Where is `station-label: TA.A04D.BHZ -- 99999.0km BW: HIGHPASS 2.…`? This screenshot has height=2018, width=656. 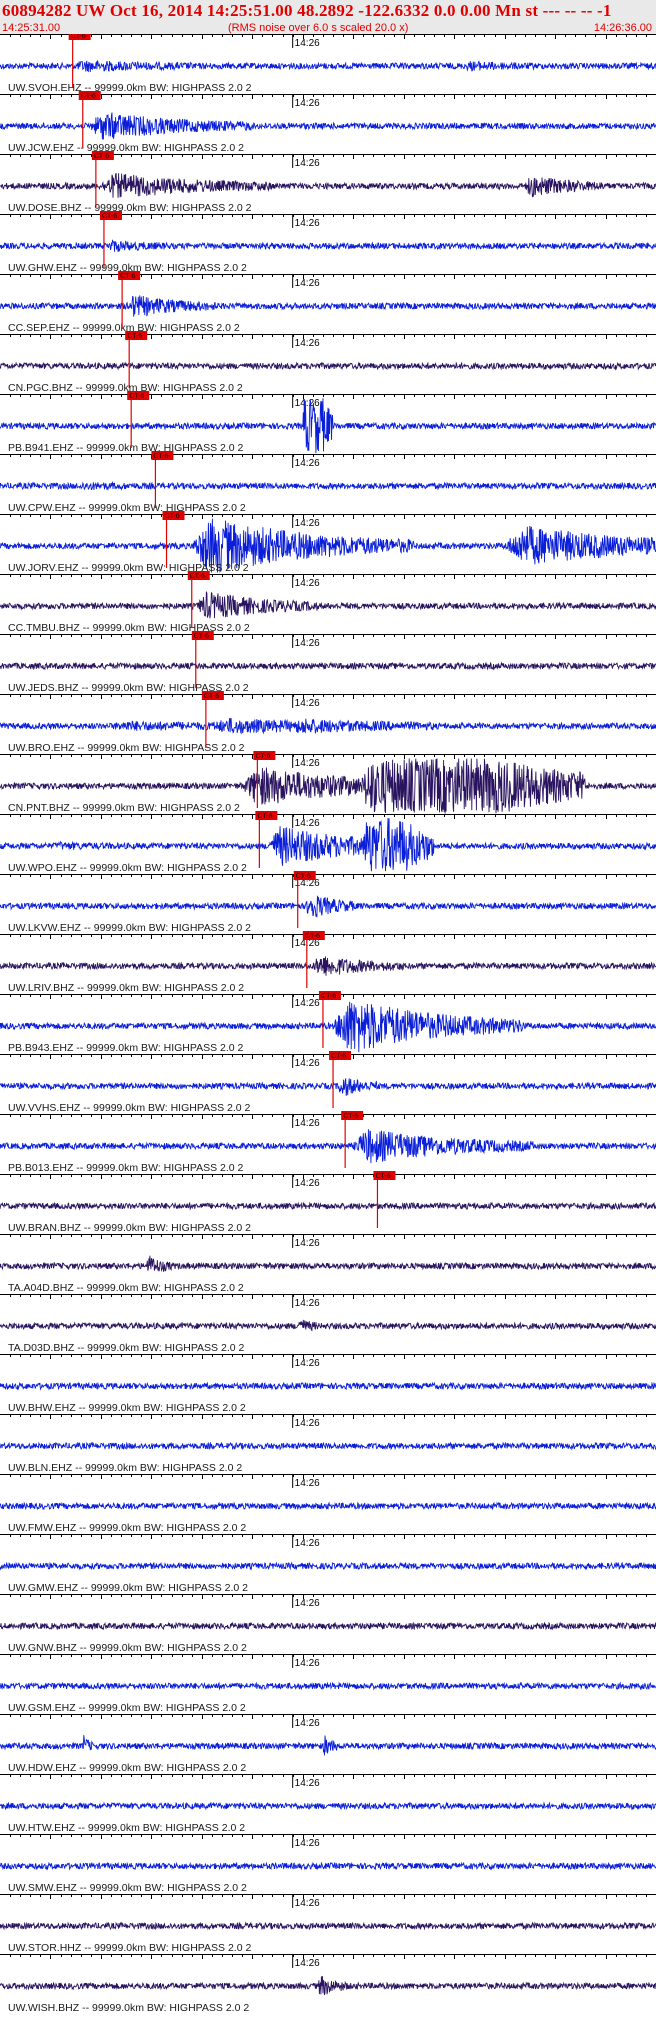 station-label: TA.A04D.BHZ -- 99999.0km BW: HIGHPASS 2.… is located at coordinates (126, 1288).